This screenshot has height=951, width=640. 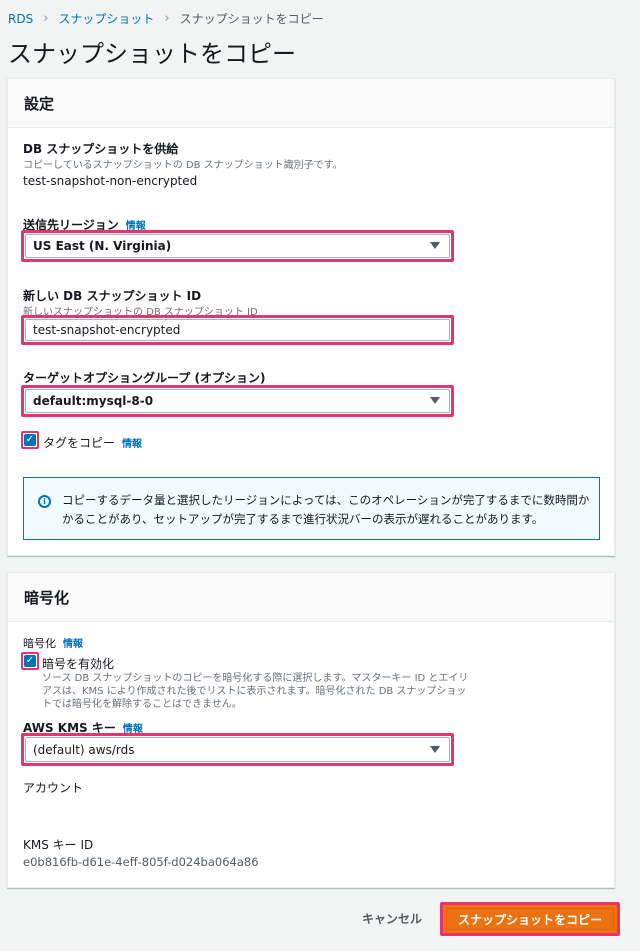 I want to click on kms-key-value: (default) aws/rds, so click(x=84, y=749).